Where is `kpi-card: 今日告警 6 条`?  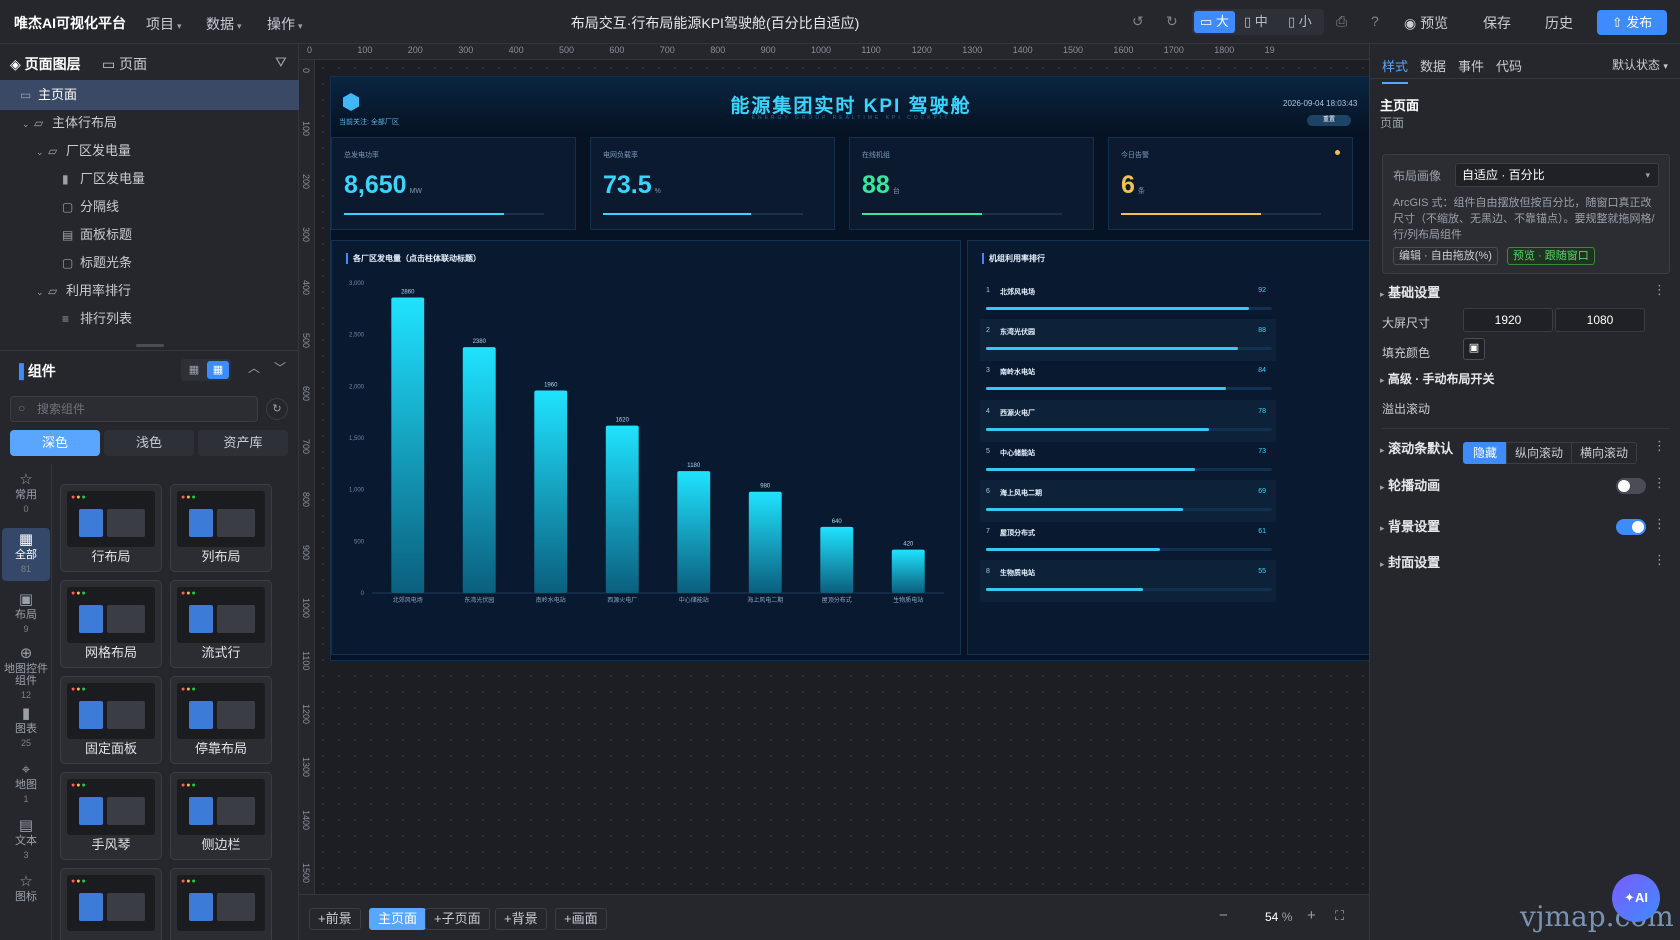 kpi-card: 今日告警 6 条 is located at coordinates (1230, 183).